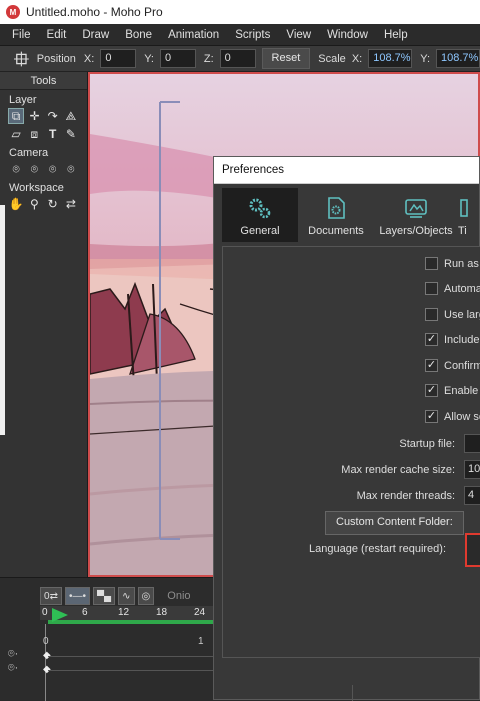 This screenshot has width=480, height=701. What do you see at coordinates (13, 12) in the screenshot?
I see `moho-logo-icon: M` at bounding box center [13, 12].